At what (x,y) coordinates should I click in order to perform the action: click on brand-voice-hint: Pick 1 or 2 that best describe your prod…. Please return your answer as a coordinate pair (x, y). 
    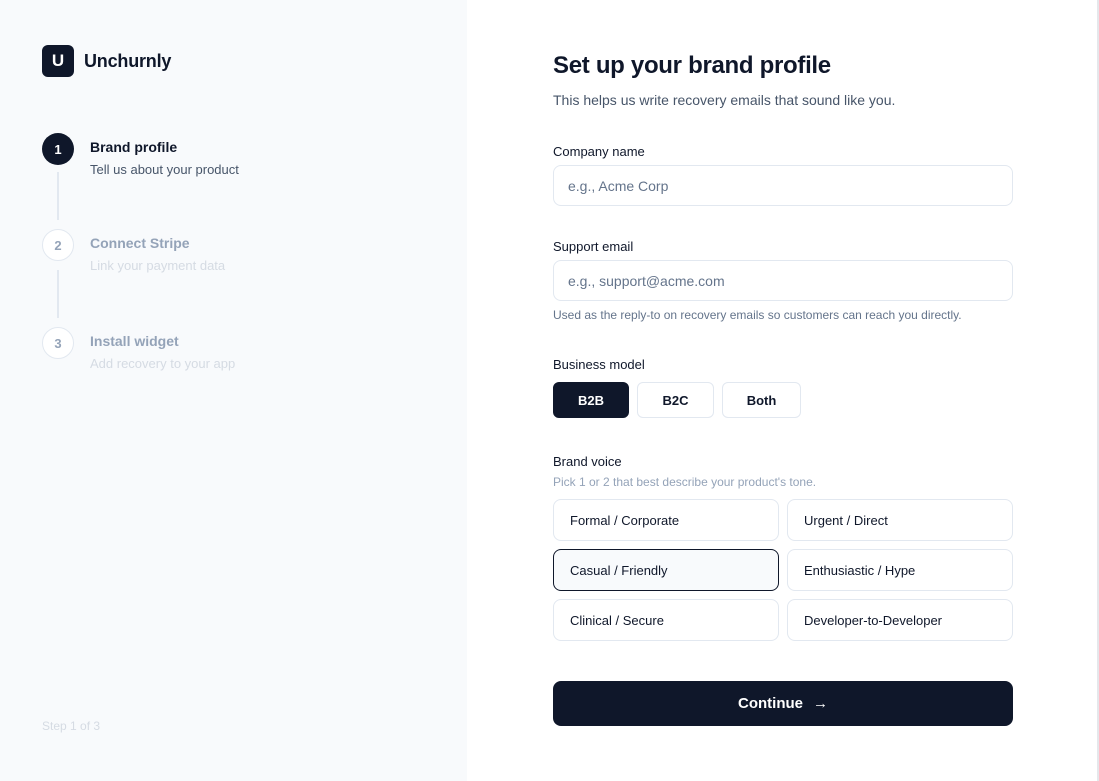
    Looking at the image, I should click on (685, 482).